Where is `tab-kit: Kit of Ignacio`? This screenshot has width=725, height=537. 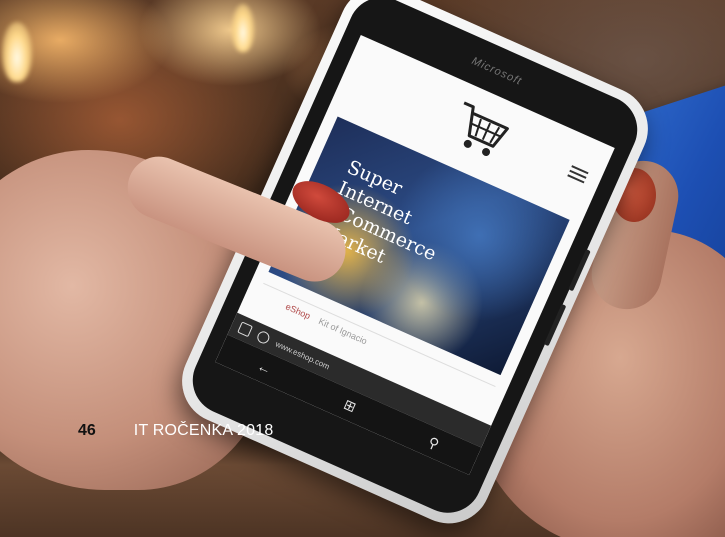 tab-kit: Kit of Ignacio is located at coordinates (343, 331).